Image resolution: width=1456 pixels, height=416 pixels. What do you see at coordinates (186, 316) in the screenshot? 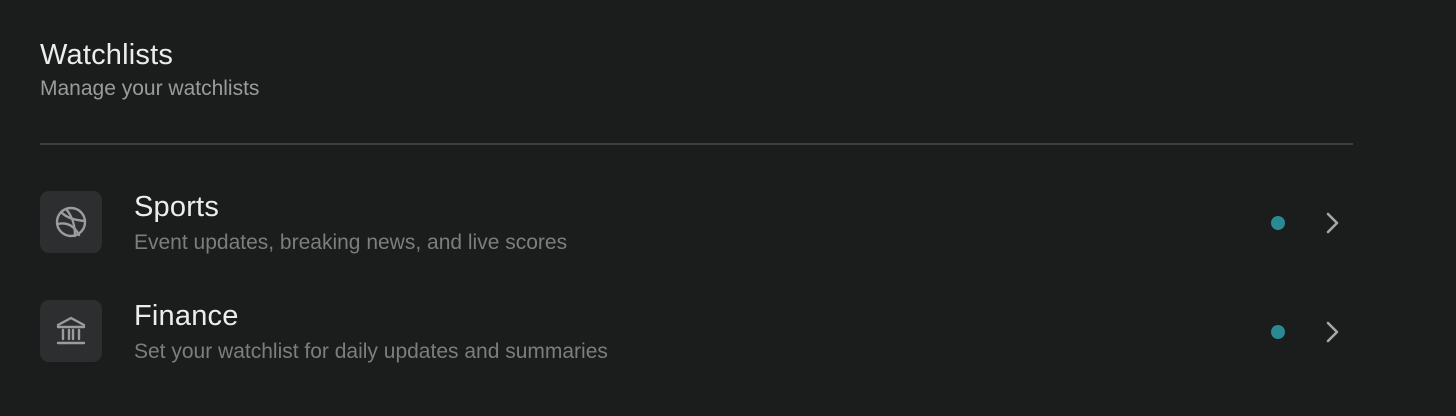
I see `watchlist-title: Finance` at bounding box center [186, 316].